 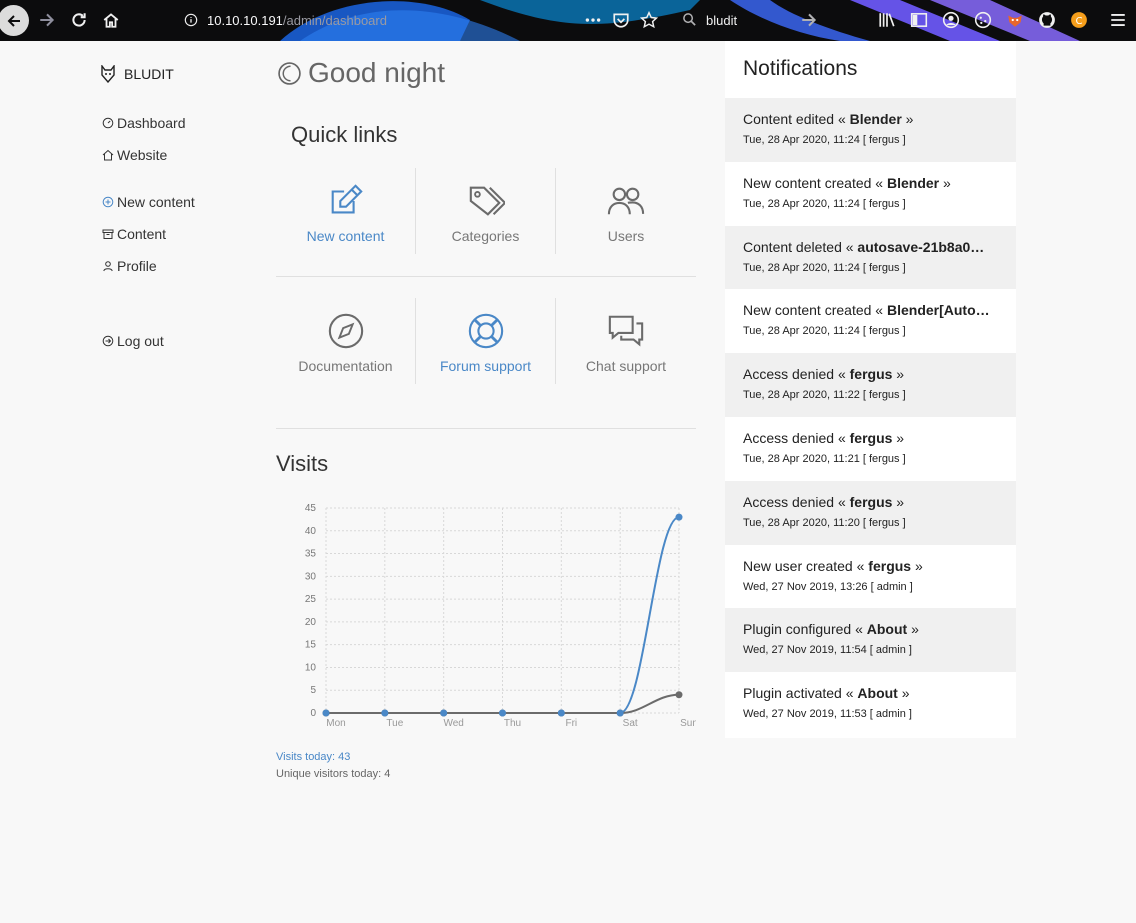 What do you see at coordinates (345, 331) in the screenshot?
I see `compass-icon` at bounding box center [345, 331].